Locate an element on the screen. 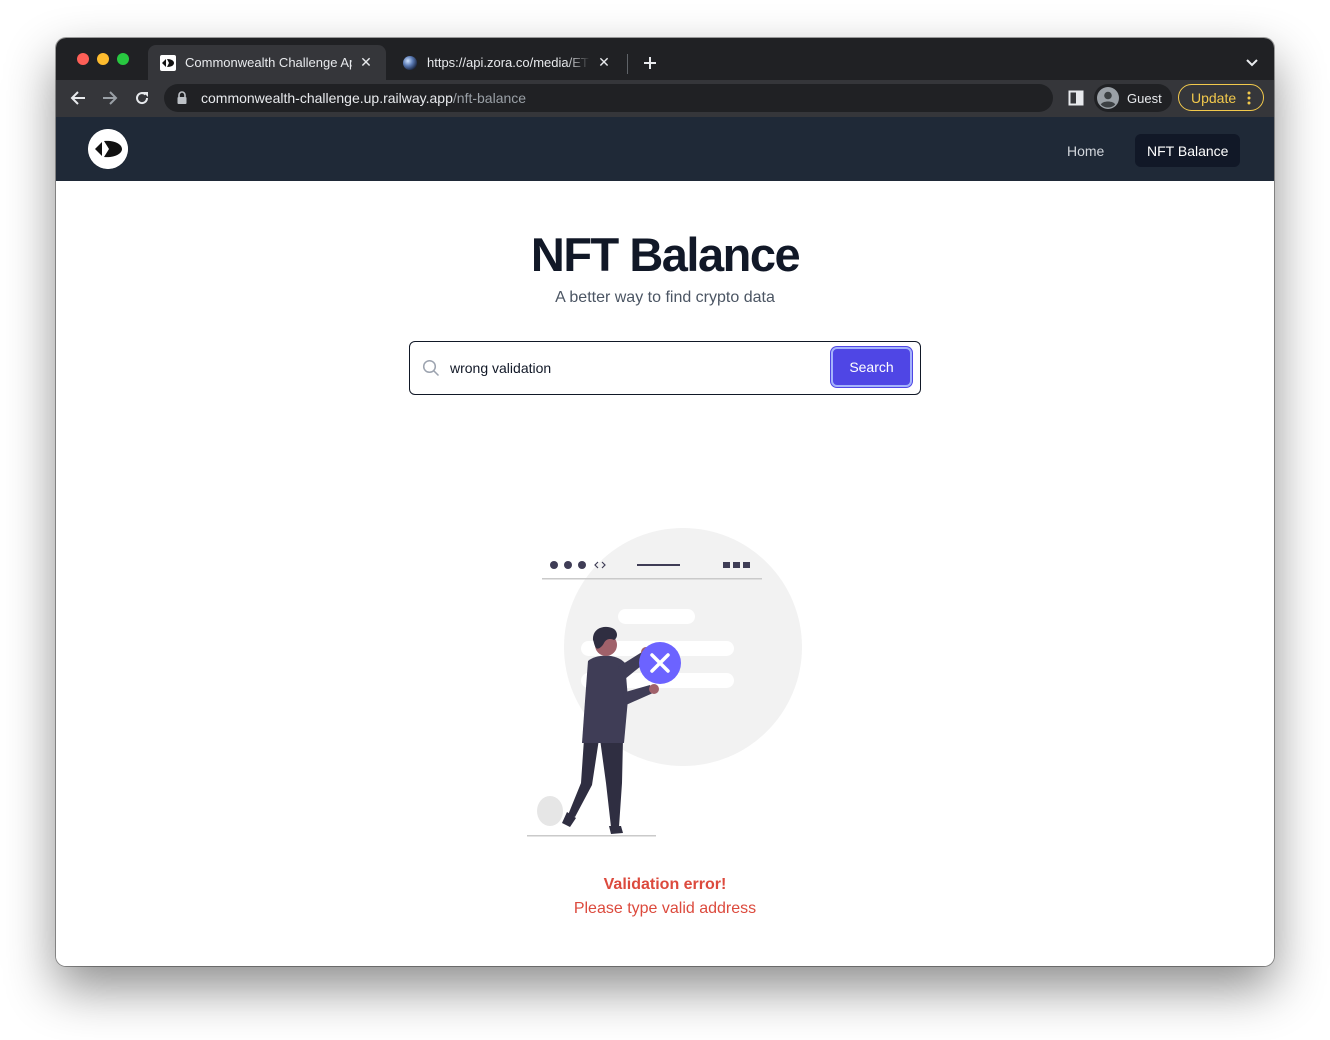 This screenshot has width=1330, height=1040. tab-title: Commonwealth Challenge App is located at coordinates (268, 62).